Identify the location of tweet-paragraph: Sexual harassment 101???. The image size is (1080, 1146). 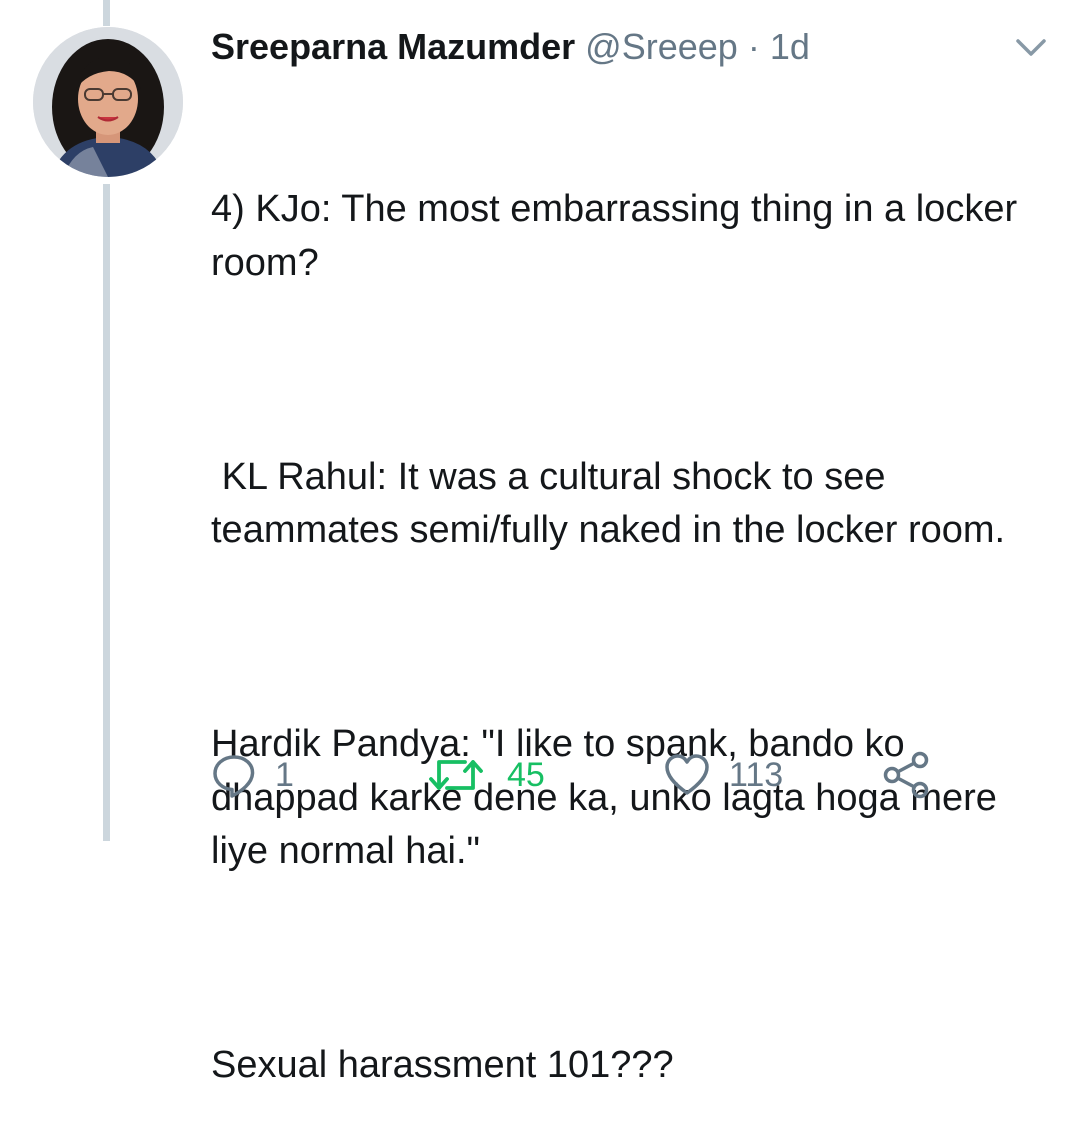
(442, 1065).